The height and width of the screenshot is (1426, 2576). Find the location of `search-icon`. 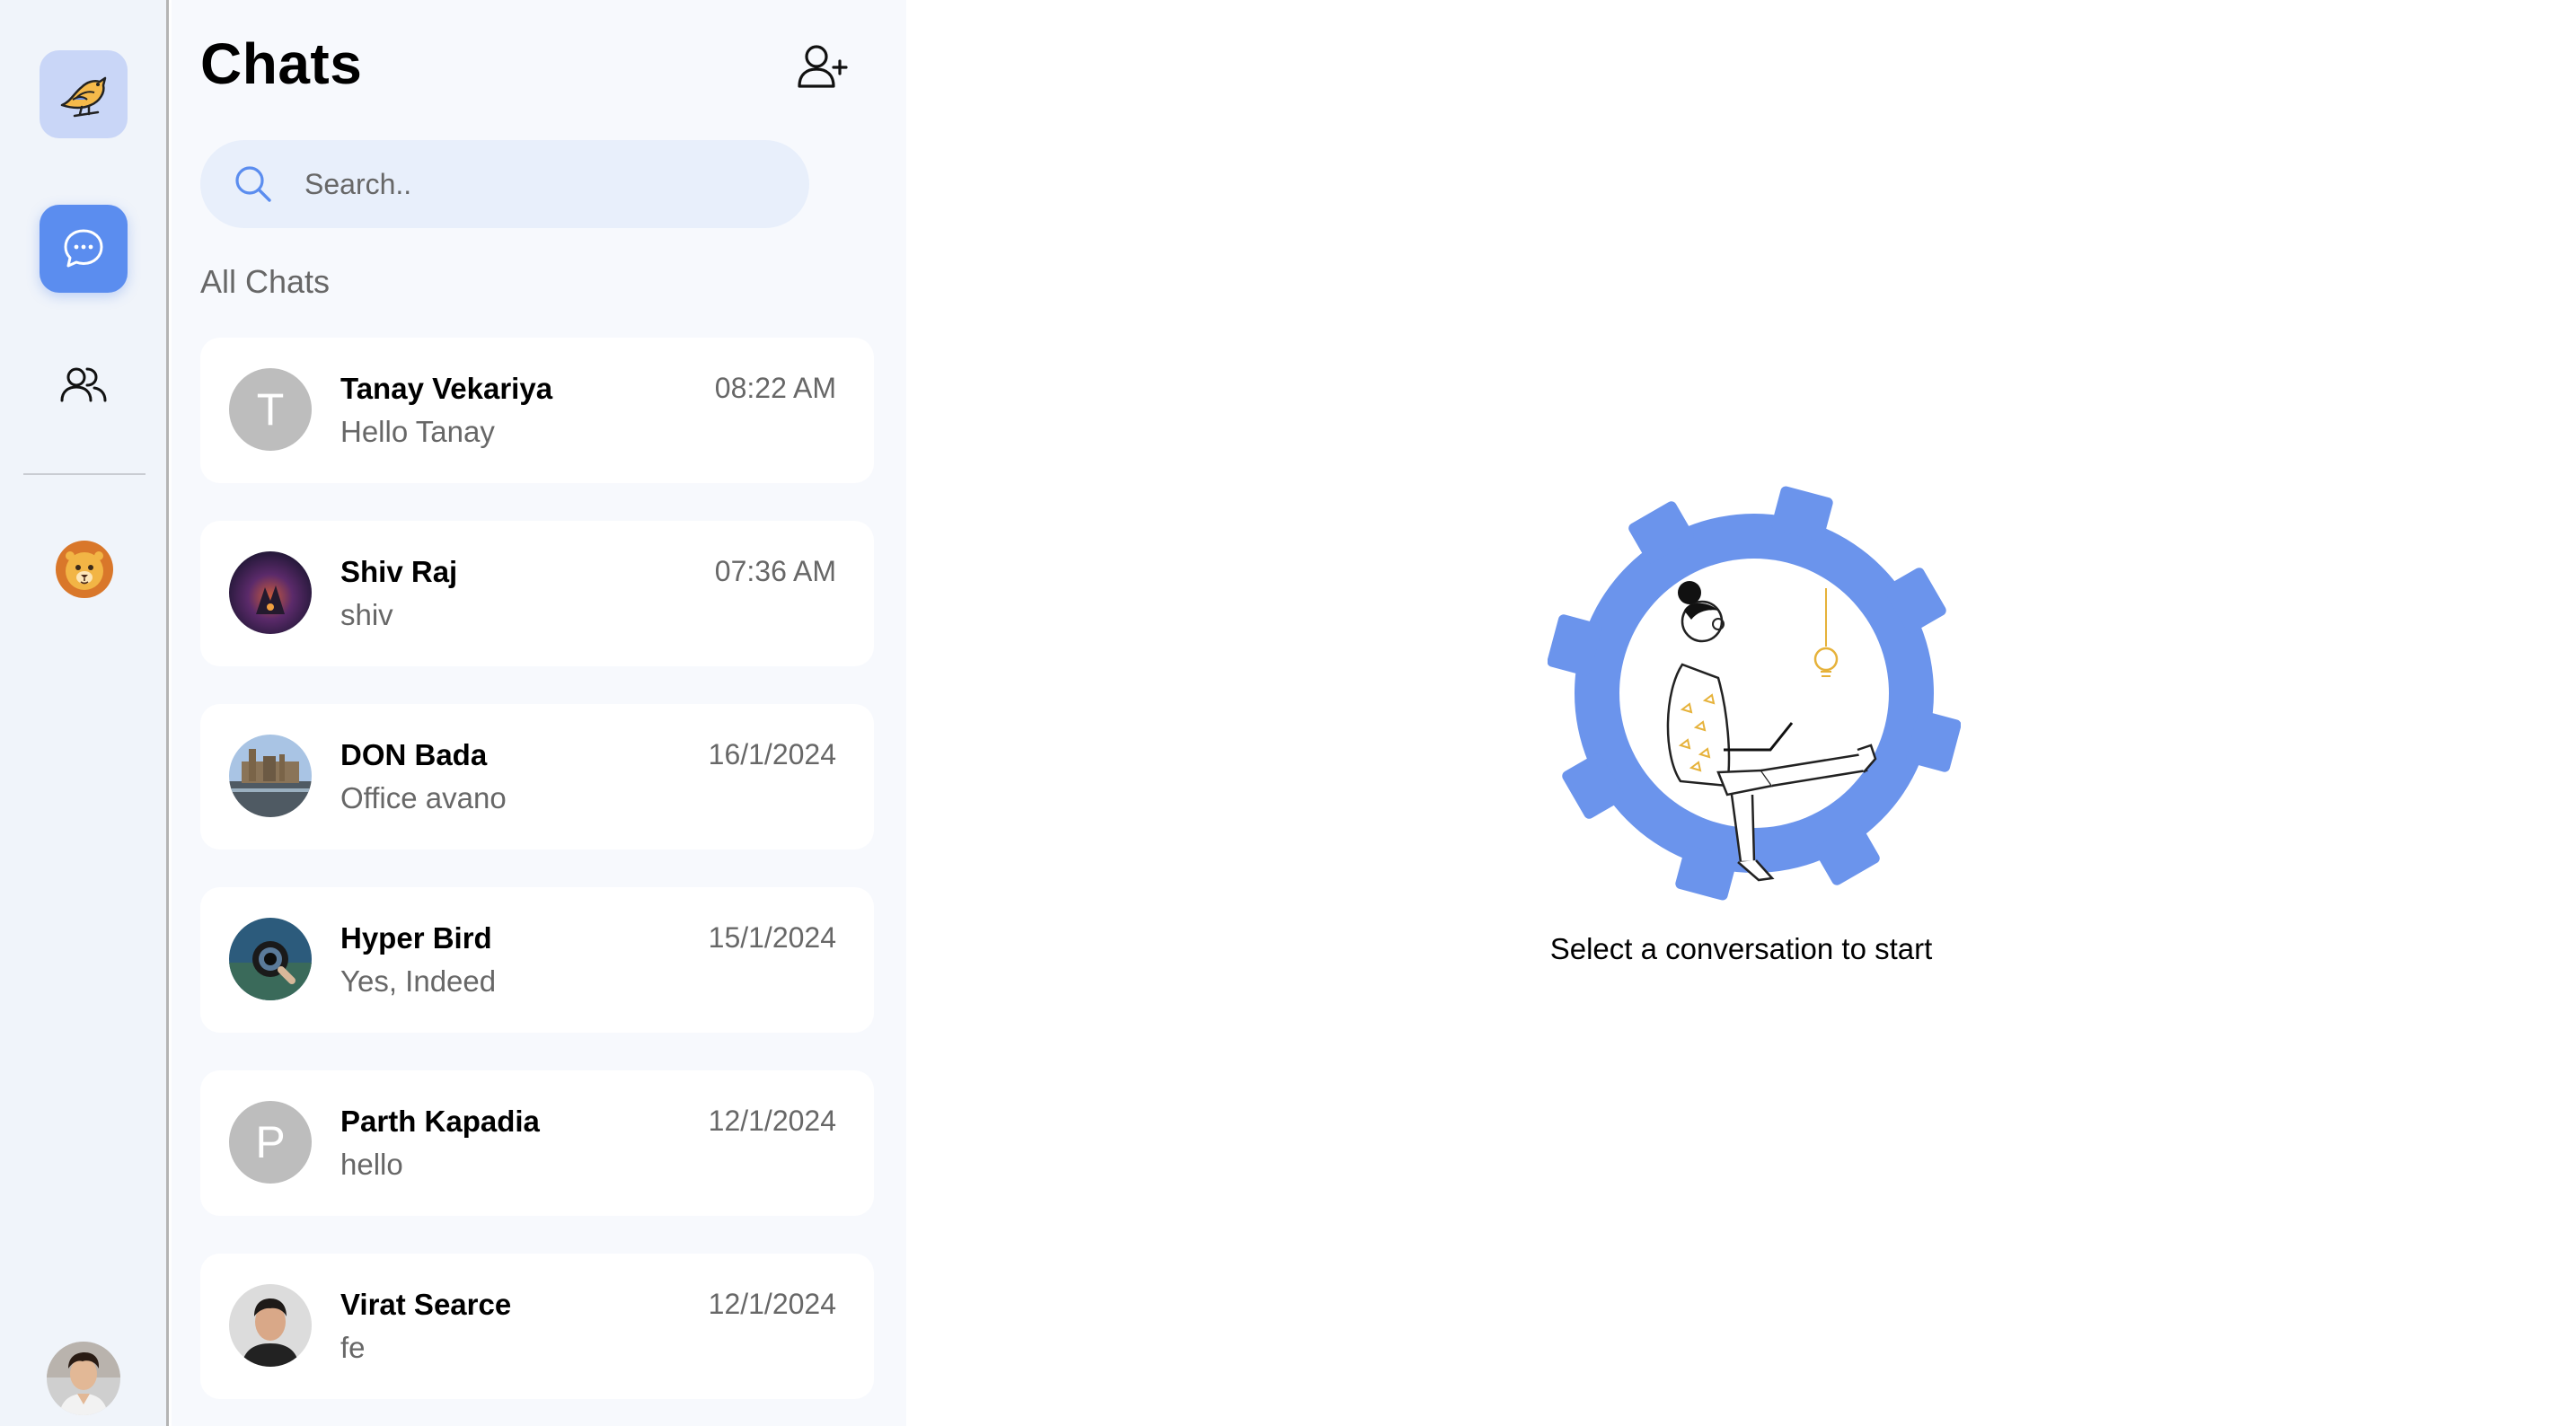

search-icon is located at coordinates (253, 184).